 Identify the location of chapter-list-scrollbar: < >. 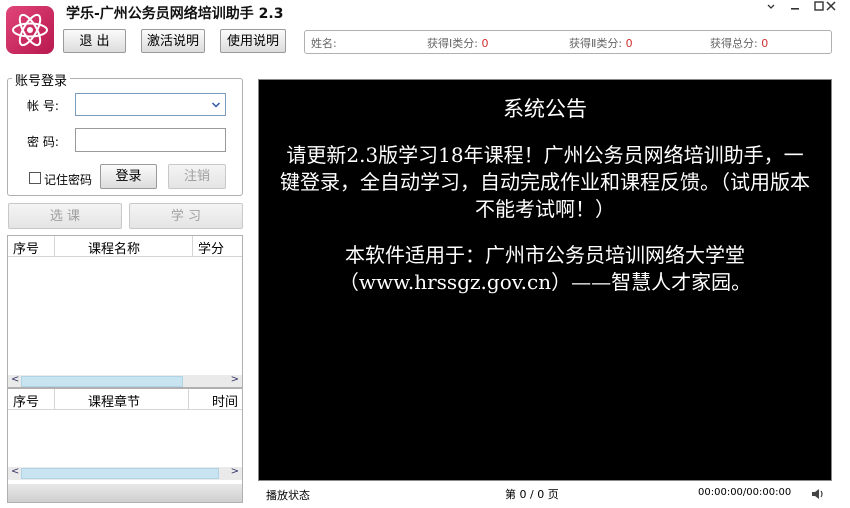
(125, 473).